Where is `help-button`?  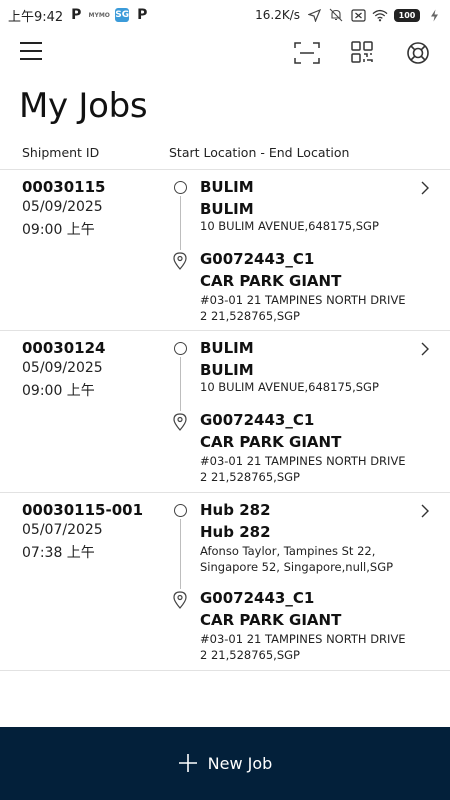 help-button is located at coordinates (418, 53).